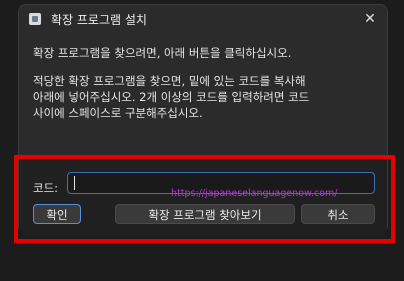  I want to click on instruction-text: 확장 프로그램을 찾으려면, 아래 버튼을 클릭하십시오., so click(162, 53).